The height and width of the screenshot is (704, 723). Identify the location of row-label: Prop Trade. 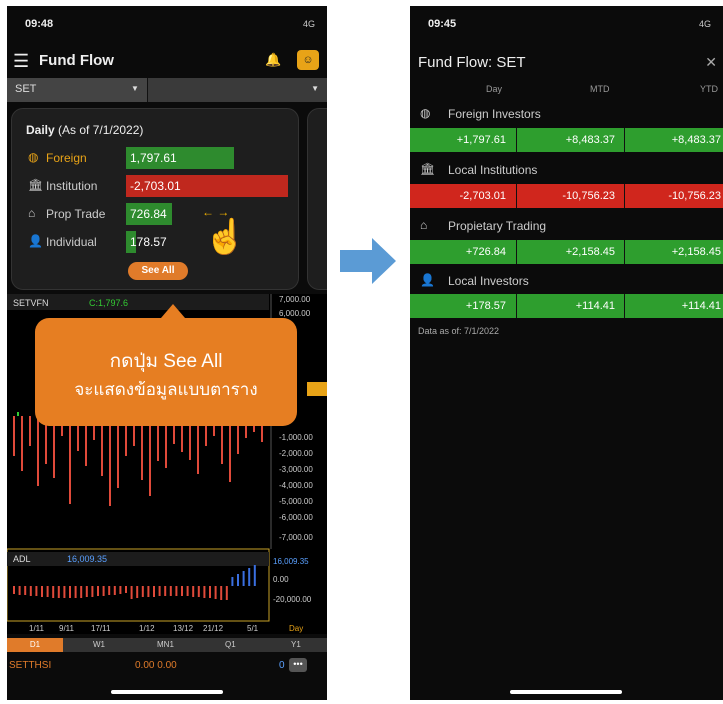
(76, 214).